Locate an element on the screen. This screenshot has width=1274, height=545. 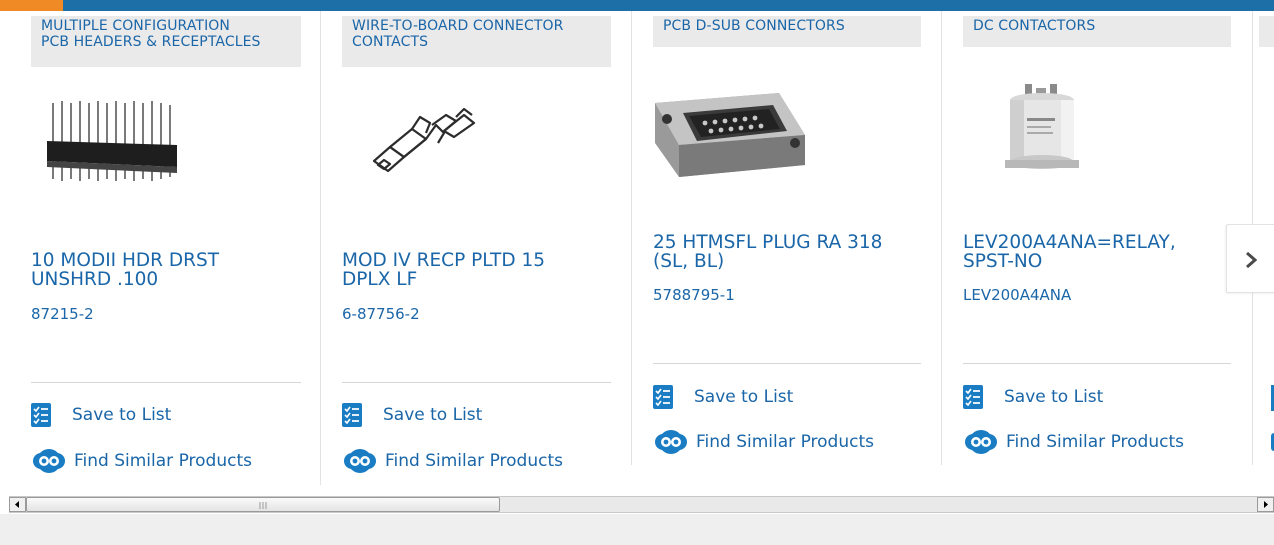
category-line: DC CONTACTORS is located at coordinates (1034, 26).